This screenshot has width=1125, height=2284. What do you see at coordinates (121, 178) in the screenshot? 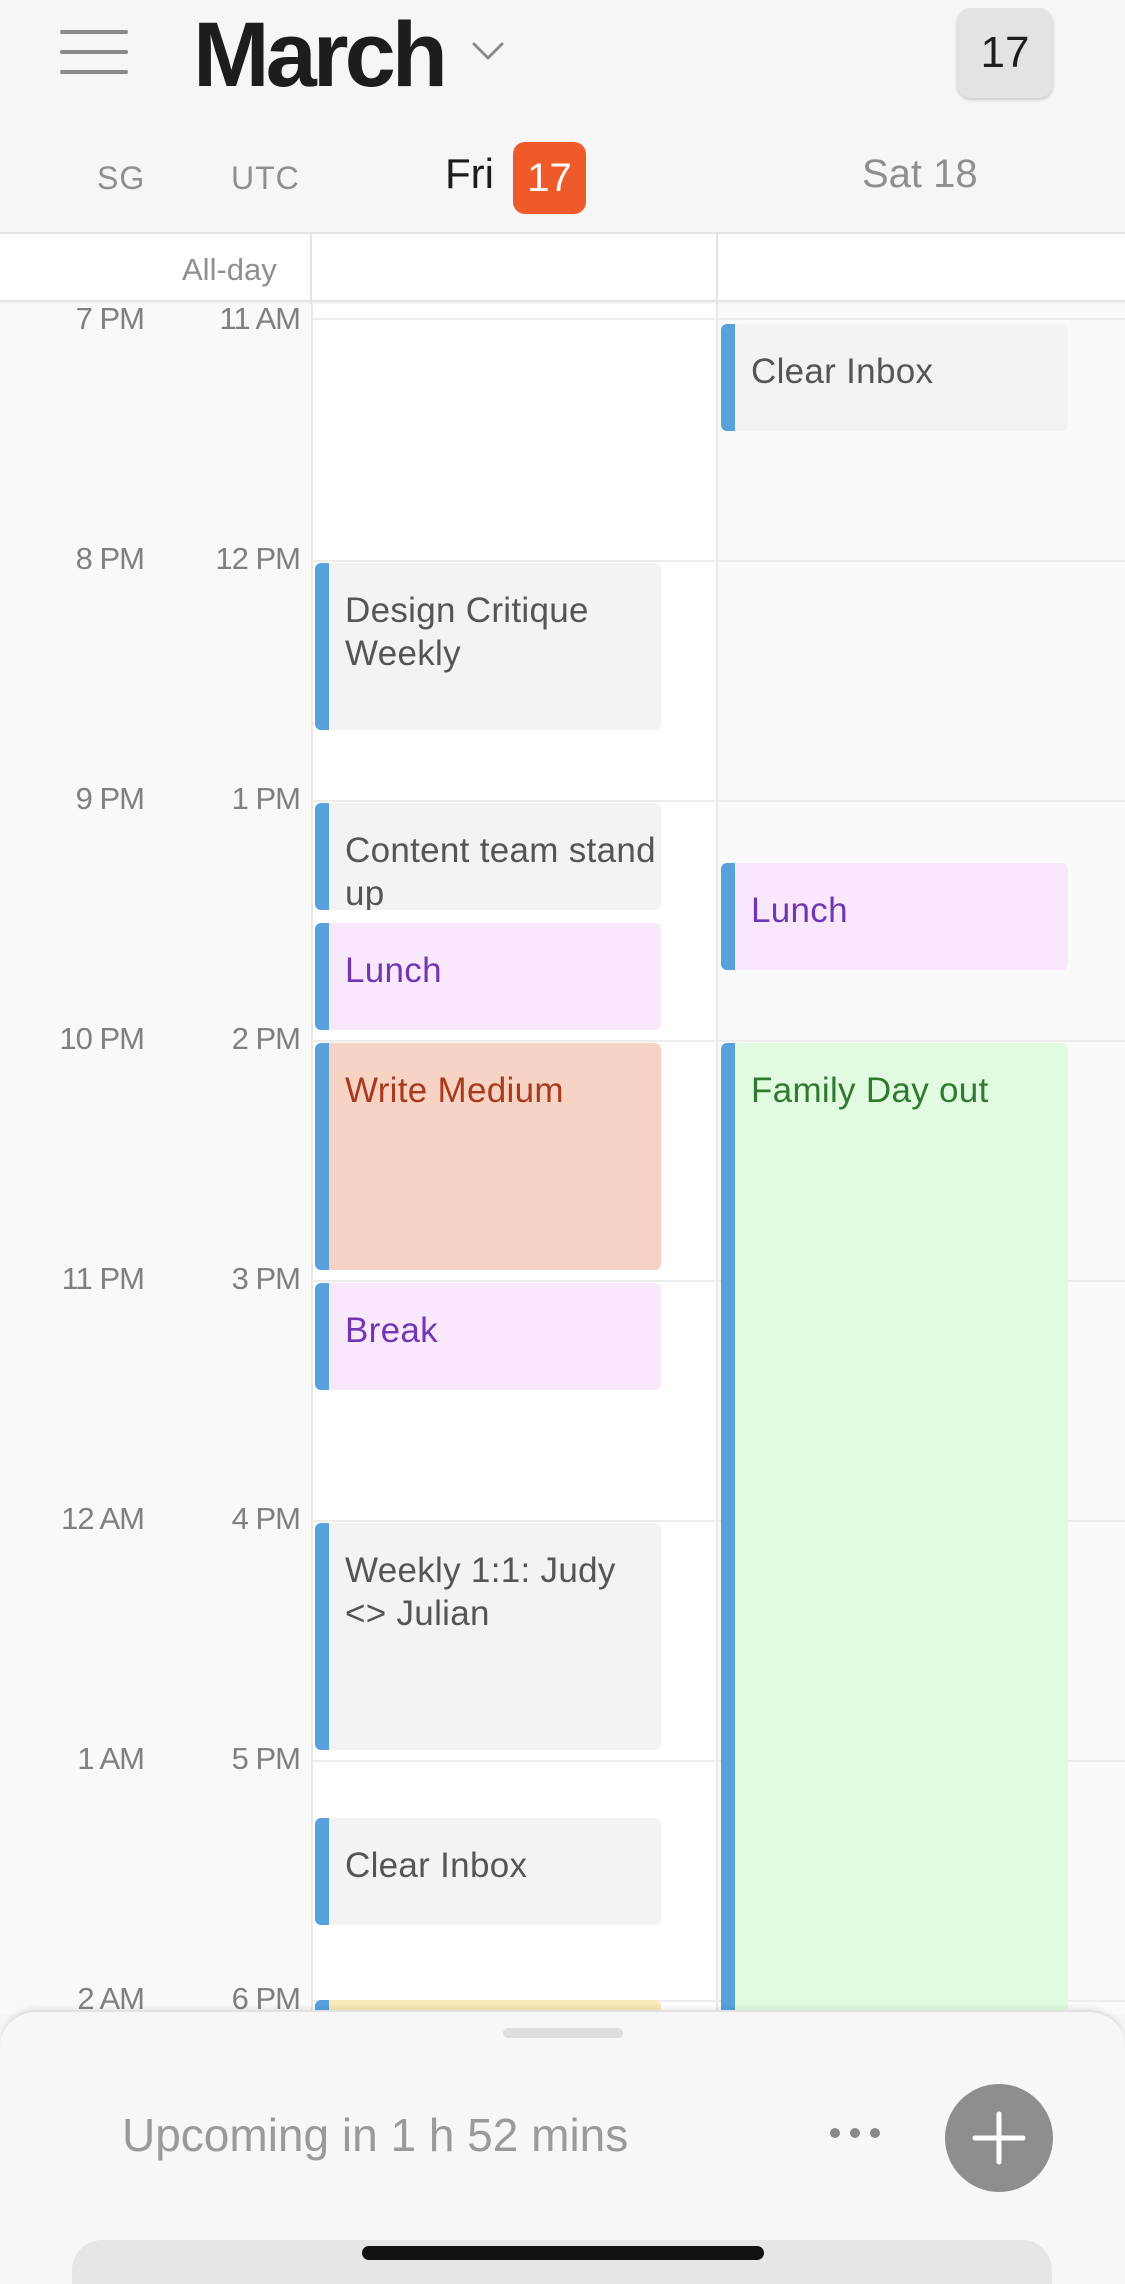
I see `timezone-sg-label: SG` at bounding box center [121, 178].